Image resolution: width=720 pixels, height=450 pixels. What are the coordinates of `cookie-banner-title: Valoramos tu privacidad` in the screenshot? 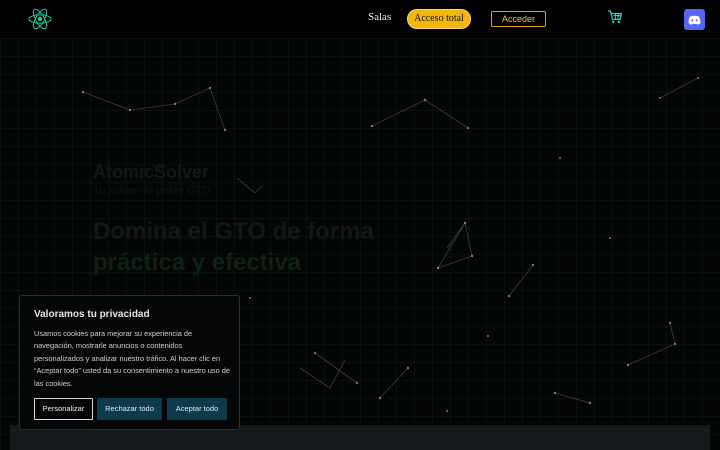 It's located at (92, 314).